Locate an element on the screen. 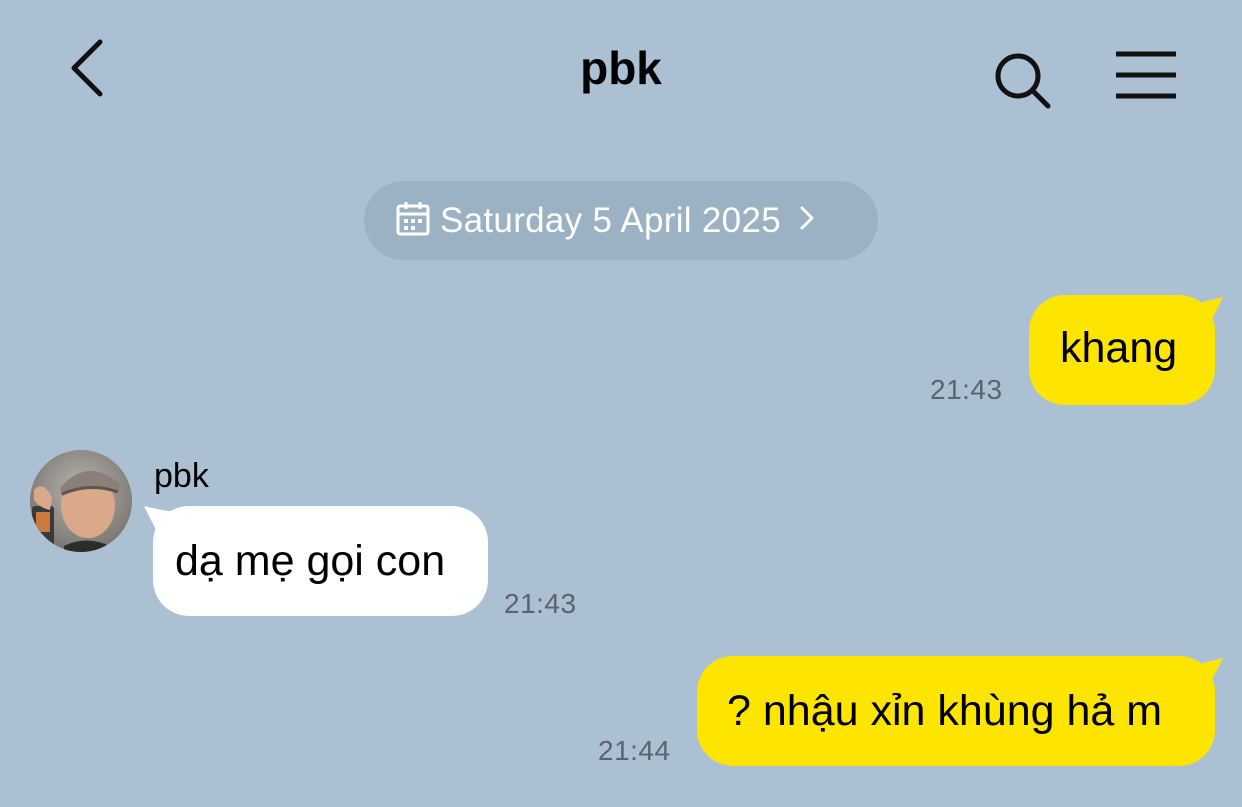 This screenshot has height=807, width=1242. outgoing-message: khang is located at coordinates (1122, 350).